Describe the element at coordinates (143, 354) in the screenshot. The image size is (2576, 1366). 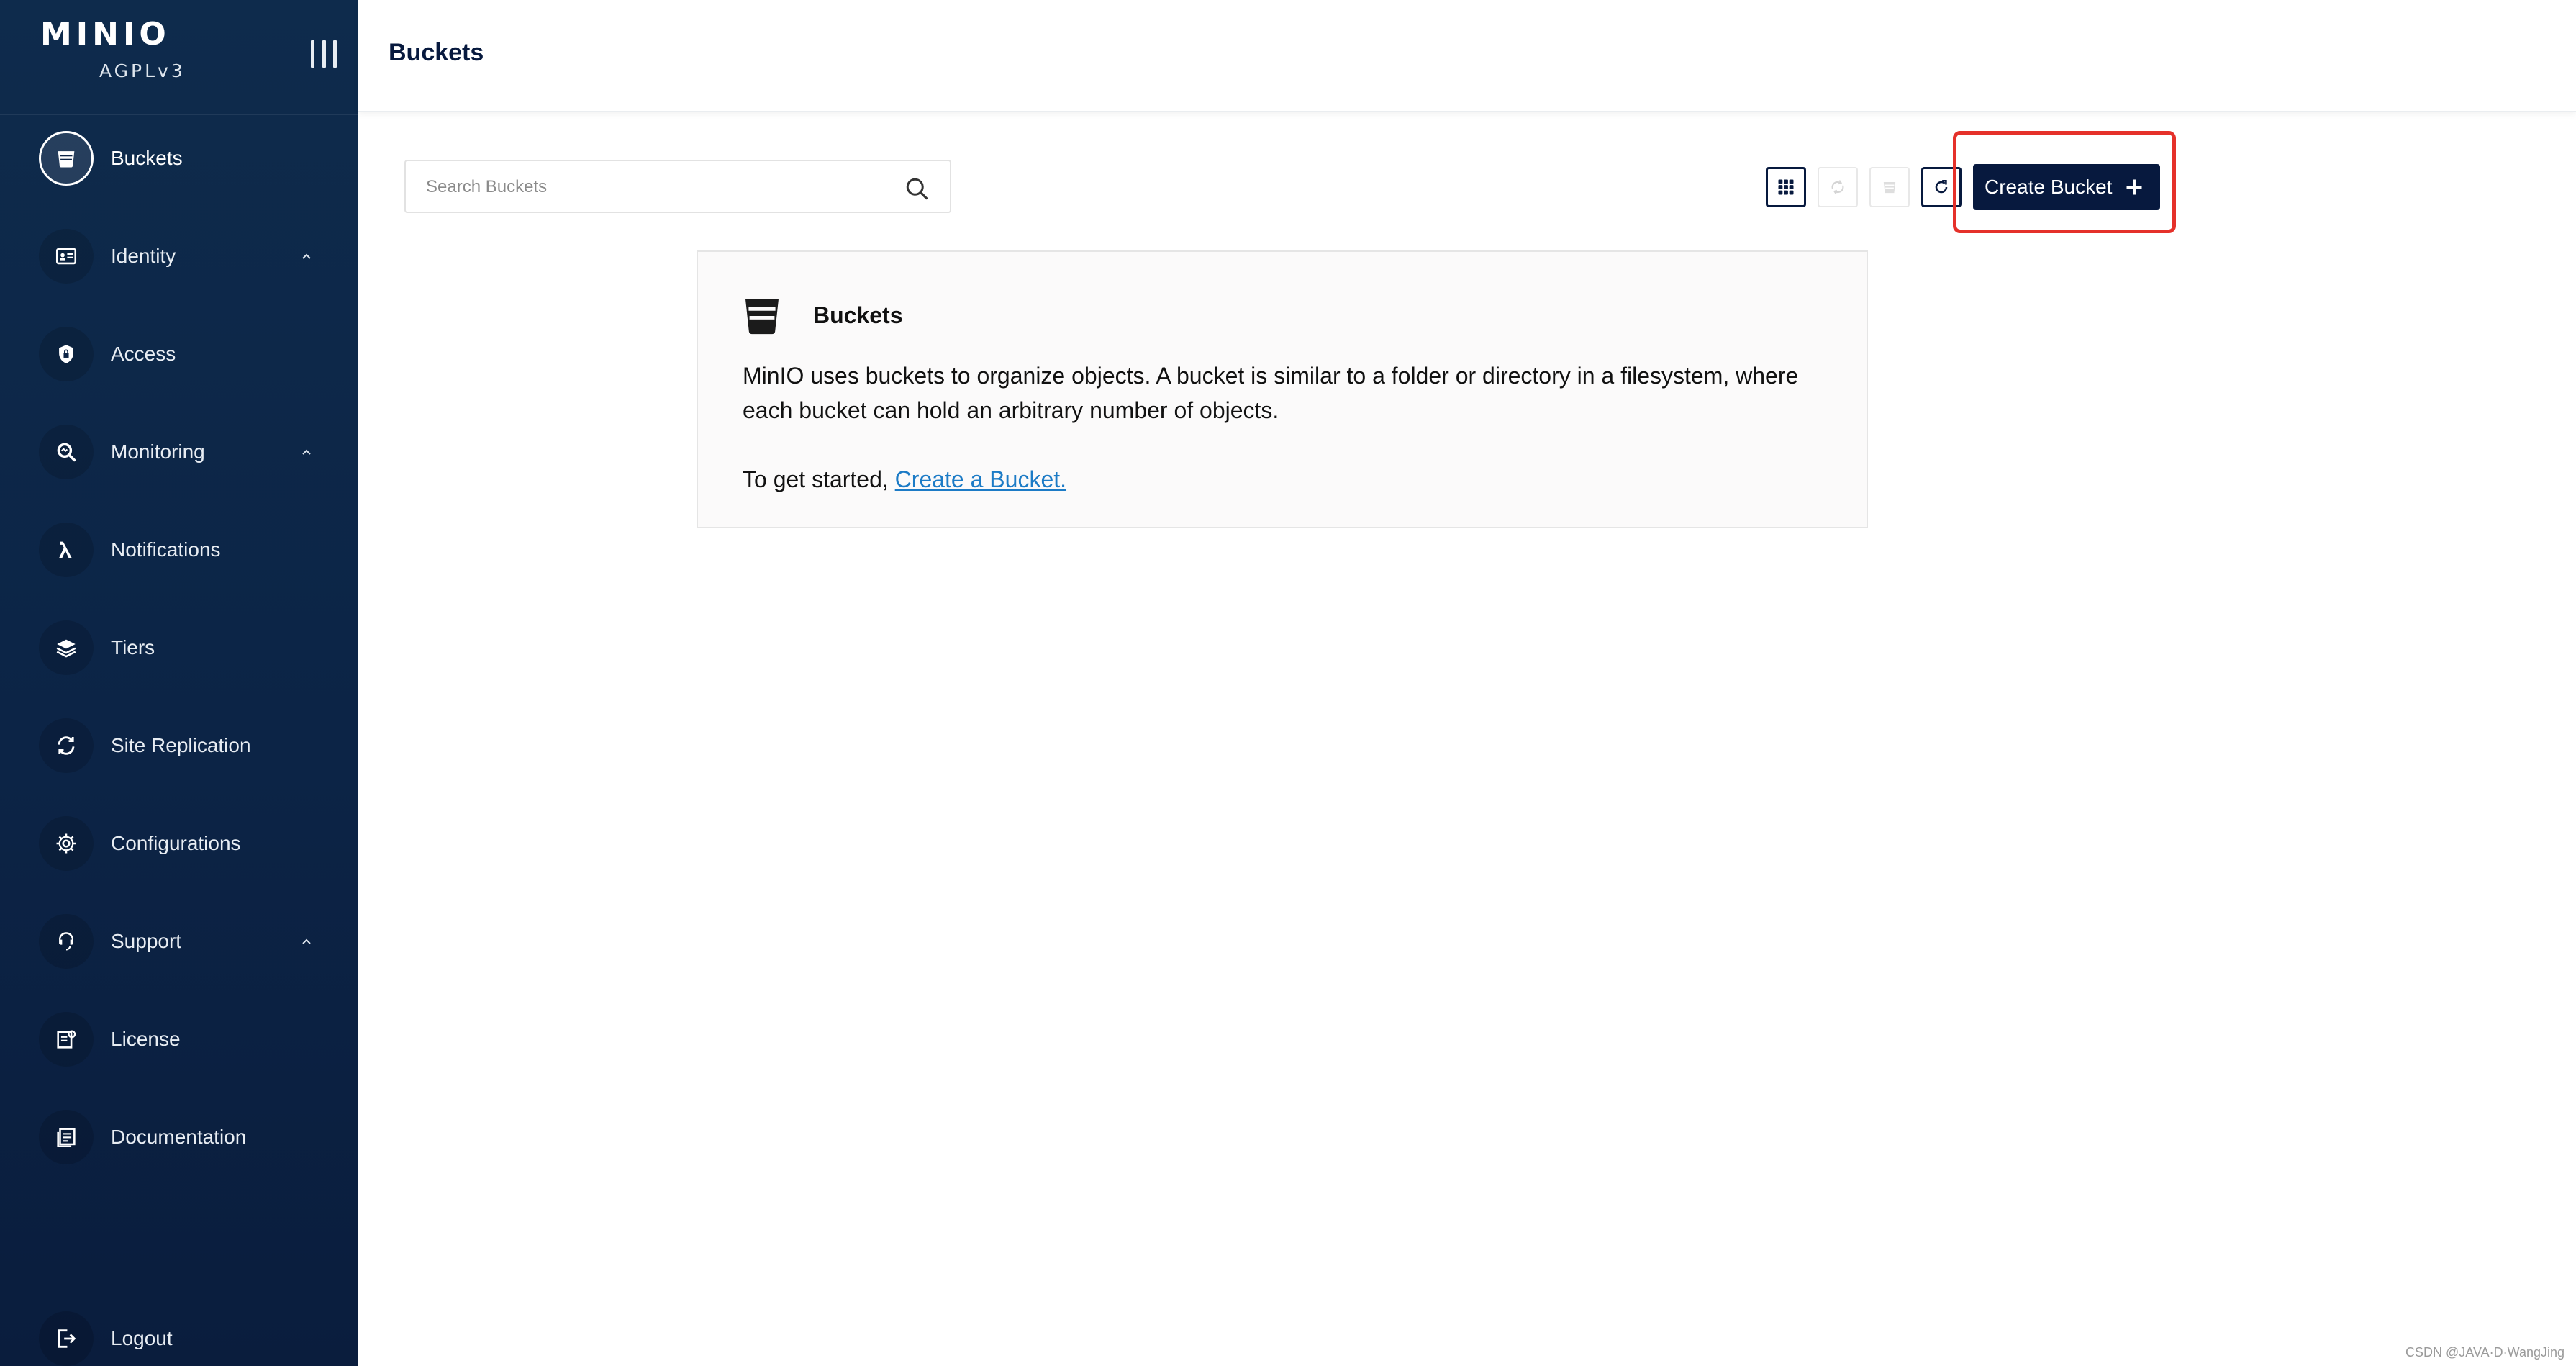
I see `sidebar-item-label: Access` at that location.